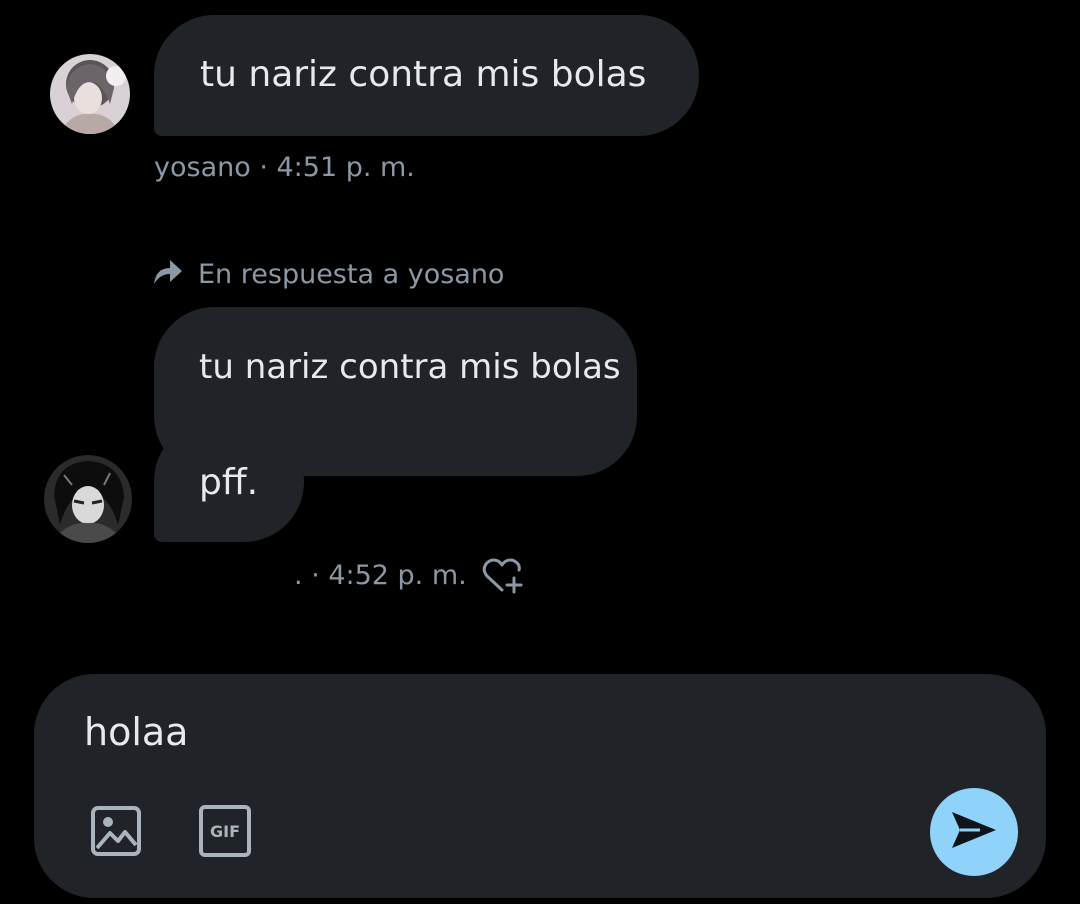 This screenshot has width=1080, height=904. What do you see at coordinates (505, 576) in the screenshot?
I see `heart-plus-icon` at bounding box center [505, 576].